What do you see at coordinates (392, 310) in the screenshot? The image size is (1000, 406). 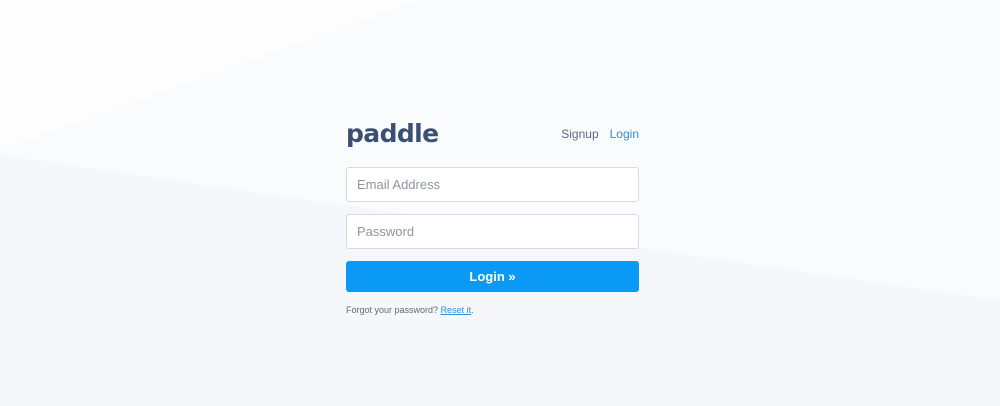 I see `forgot-password-prefix: Forgot your password?` at bounding box center [392, 310].